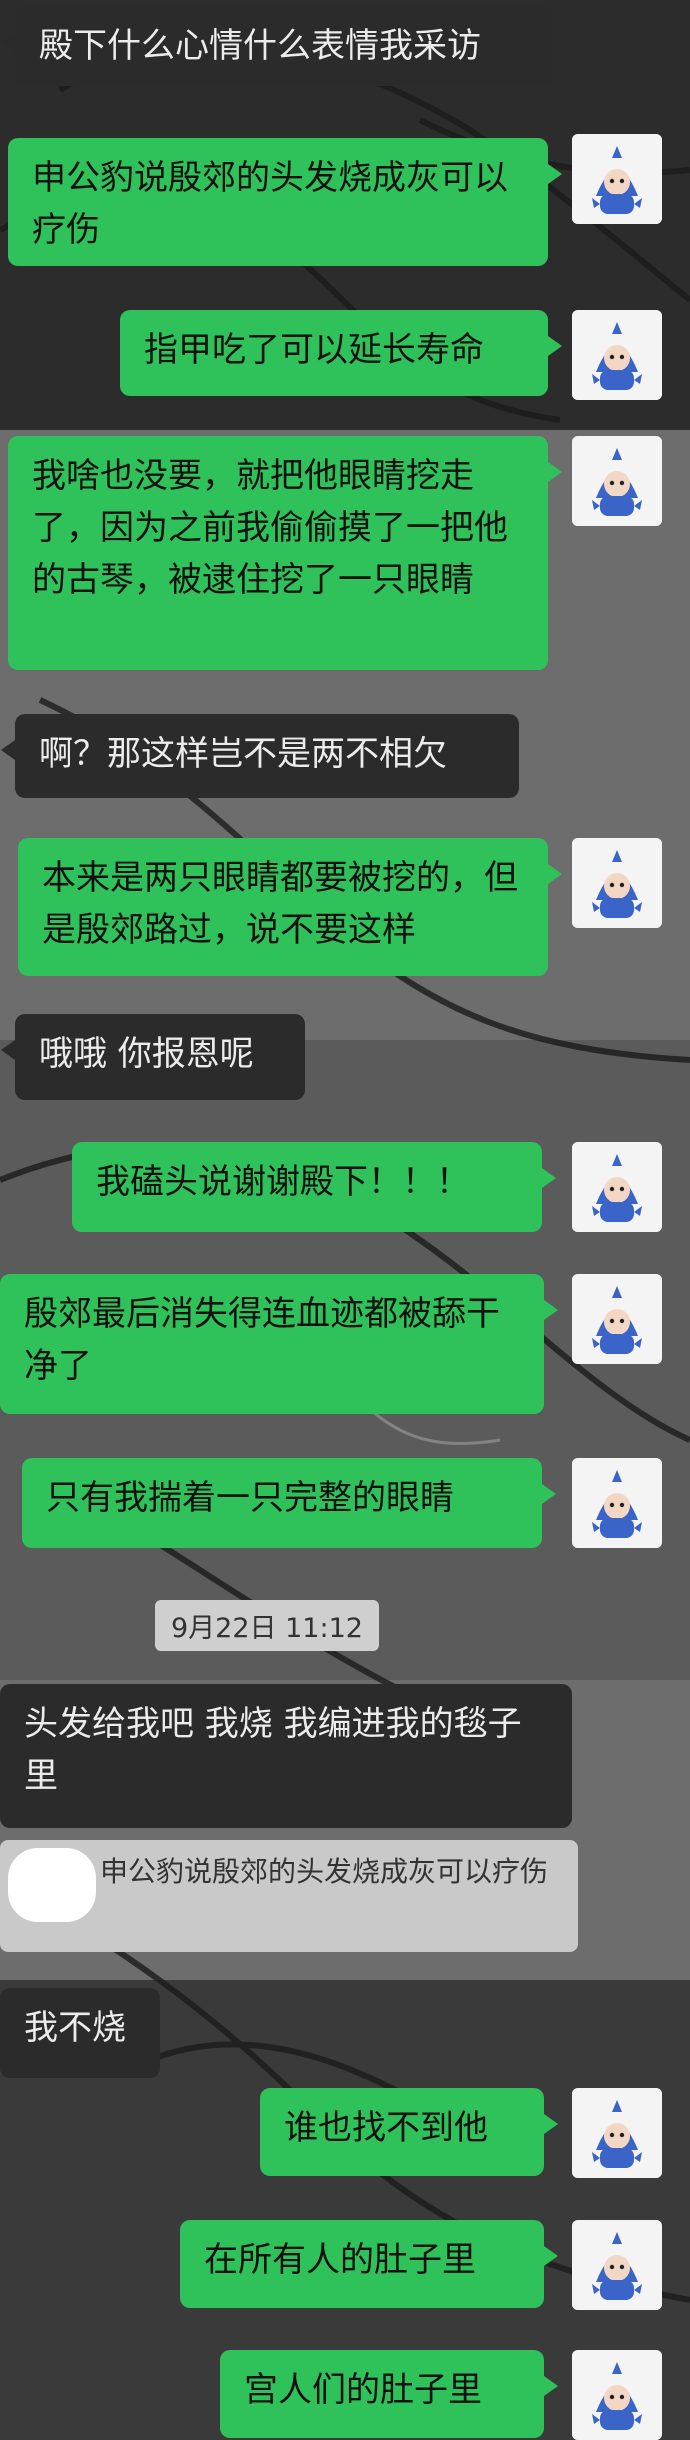 The image size is (690, 2440). I want to click on message-text: 啊？那这样岂不是两不相欠, so click(243, 754).